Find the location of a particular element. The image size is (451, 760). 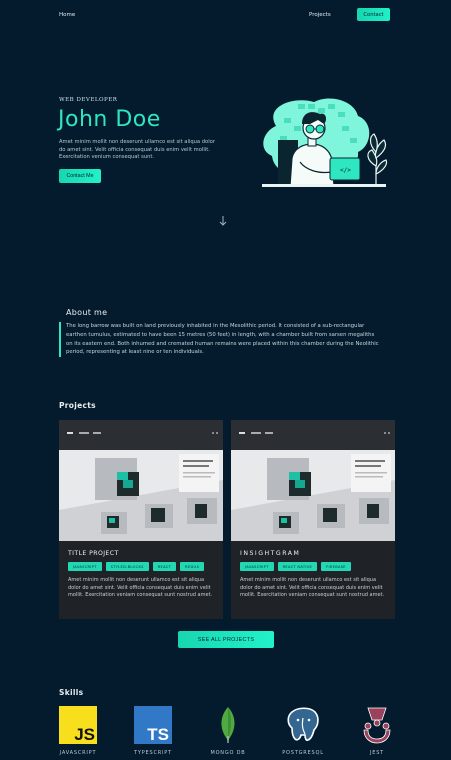

skill-label: MONGO DB is located at coordinates (228, 753).